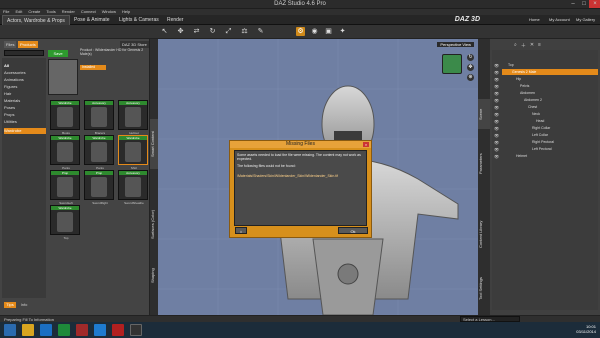 The width and height of the screenshot is (600, 338). I want to click on start-icon, so click(10, 330).